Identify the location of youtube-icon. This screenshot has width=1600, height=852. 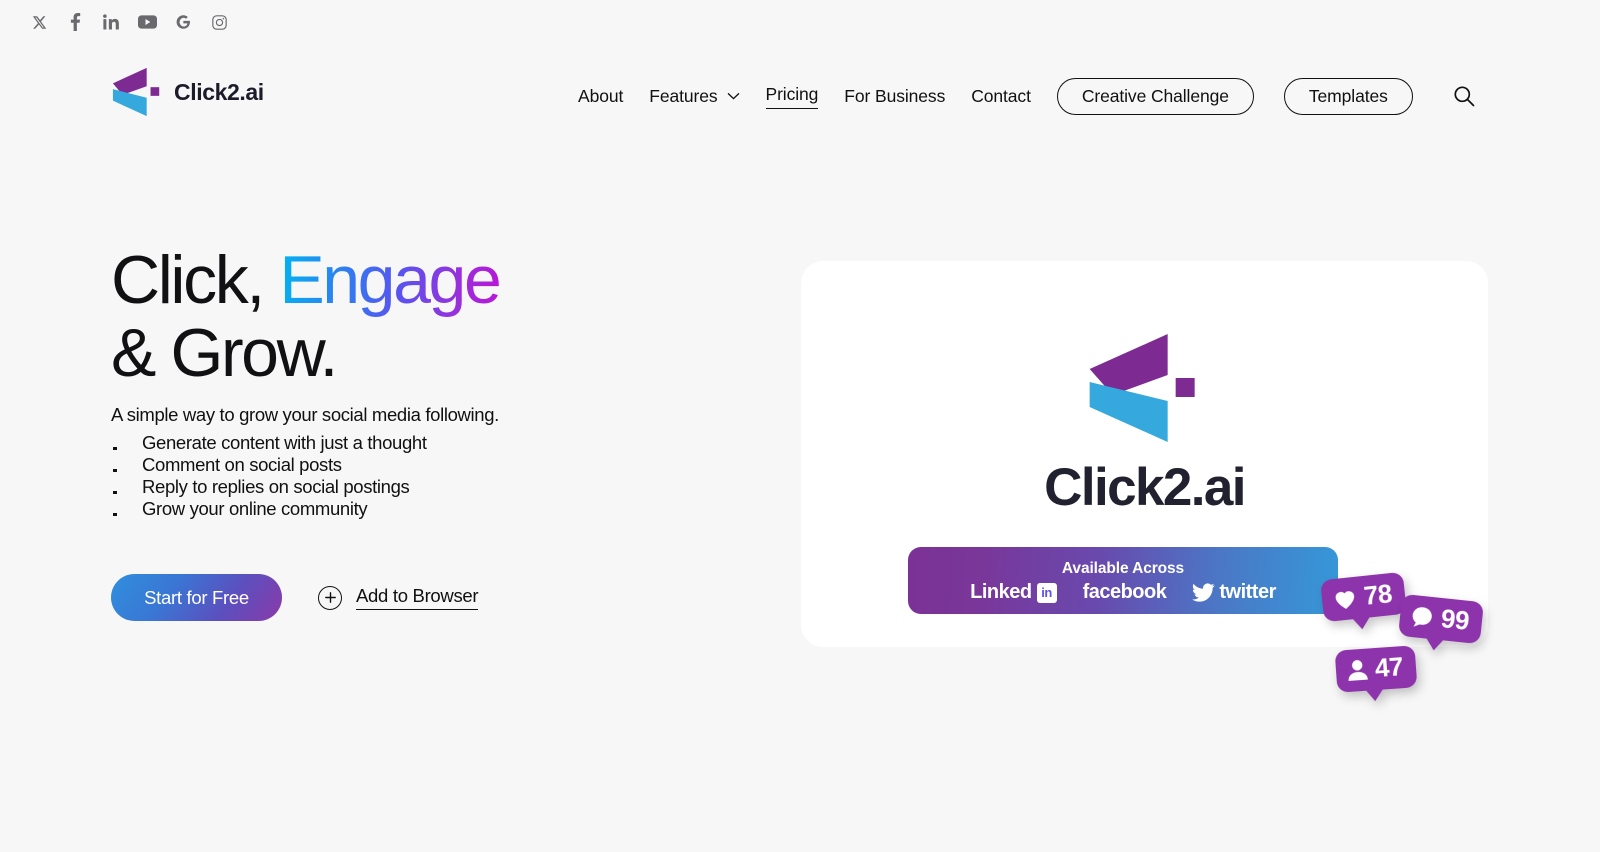
(147, 22).